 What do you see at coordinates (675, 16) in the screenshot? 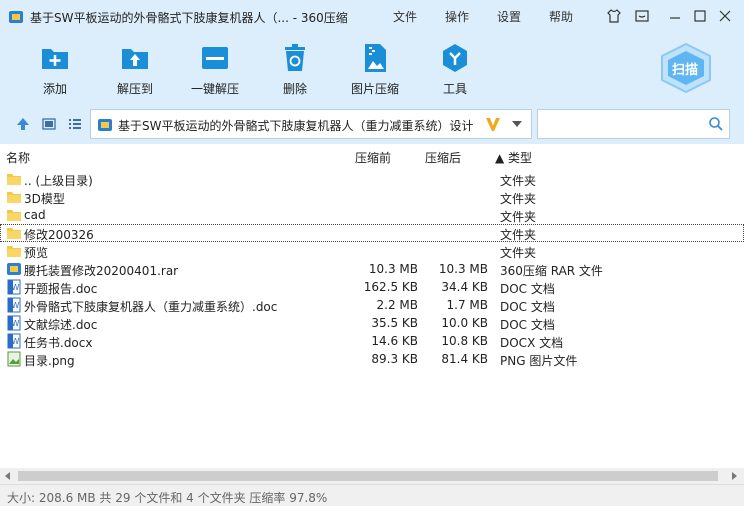
I see `minimize-icon` at bounding box center [675, 16].